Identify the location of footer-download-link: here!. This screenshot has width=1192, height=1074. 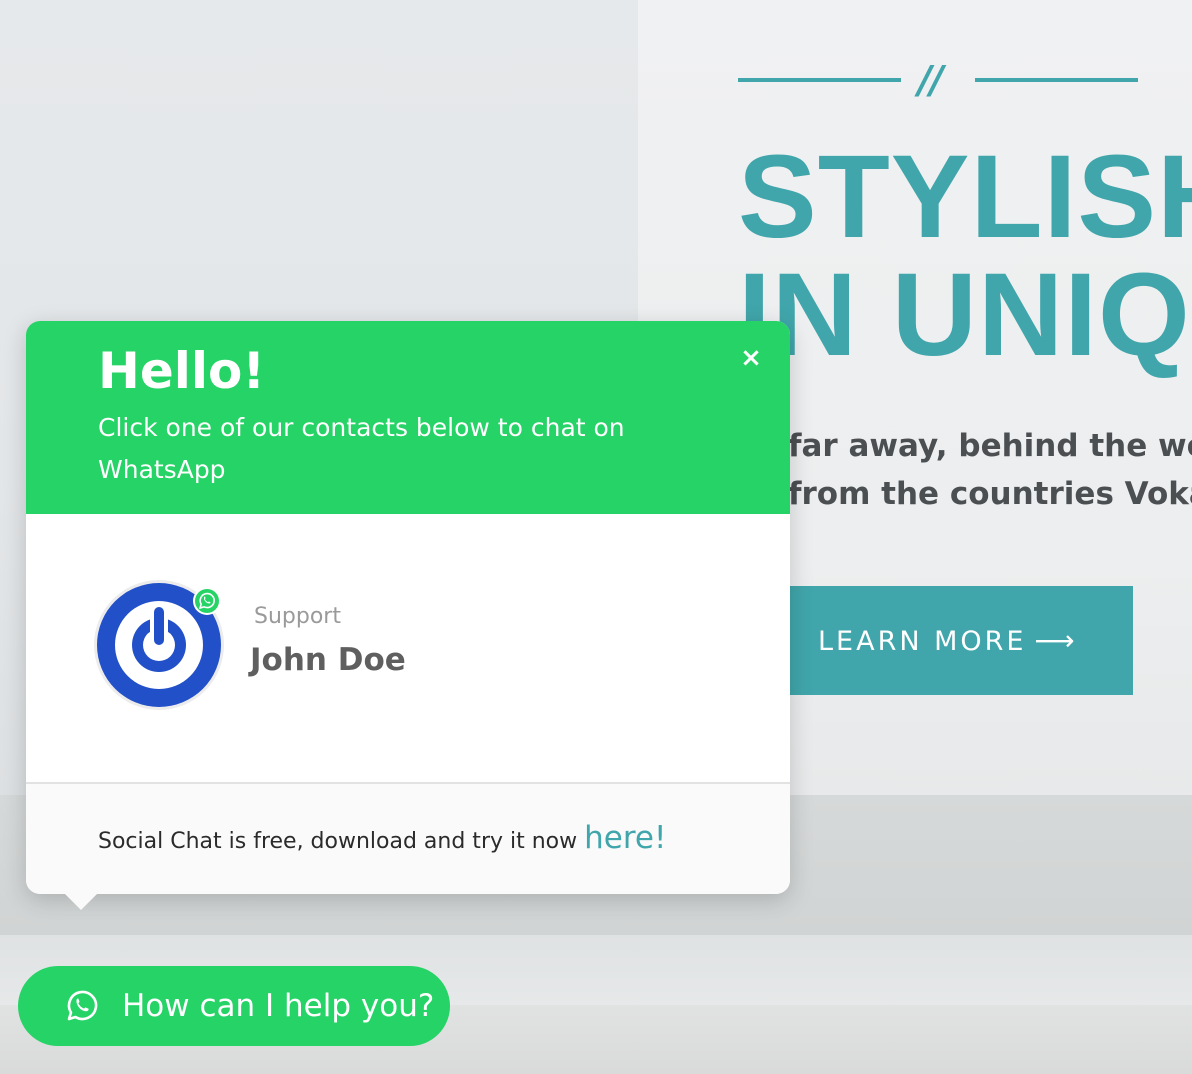
(625, 838).